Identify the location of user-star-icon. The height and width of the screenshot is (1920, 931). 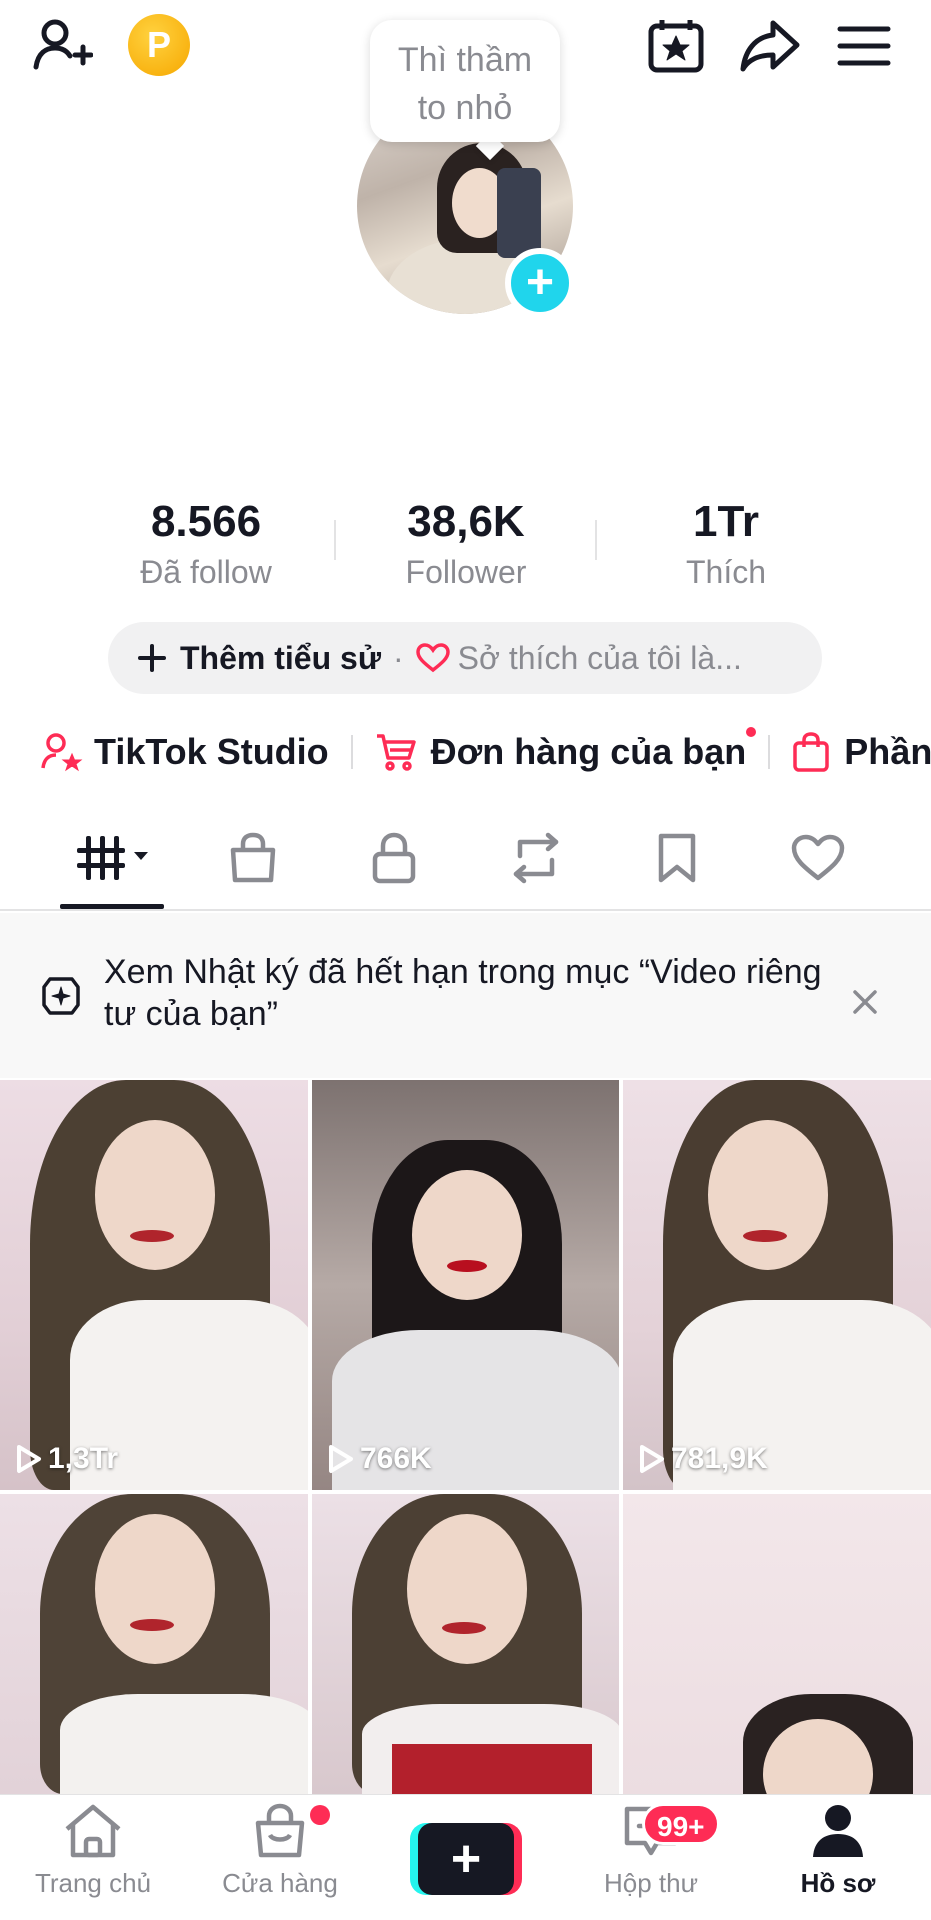
(62, 752).